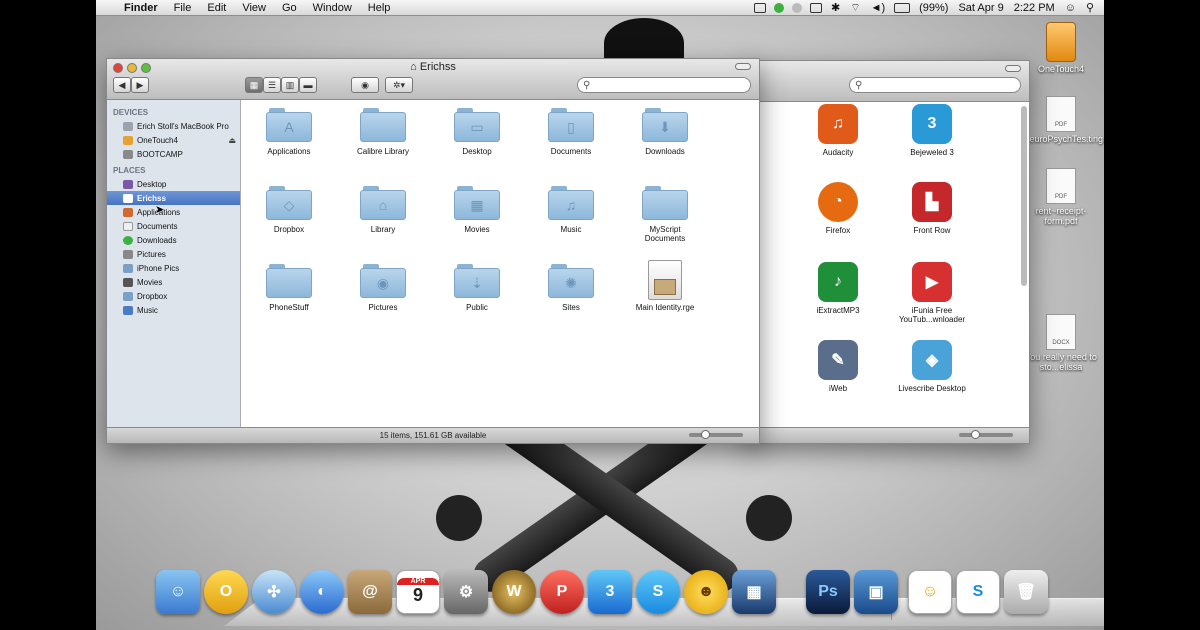  Describe the element at coordinates (173, 154) in the screenshot. I see `sidebar-item-bootcamp: BOOTCAMP` at that location.